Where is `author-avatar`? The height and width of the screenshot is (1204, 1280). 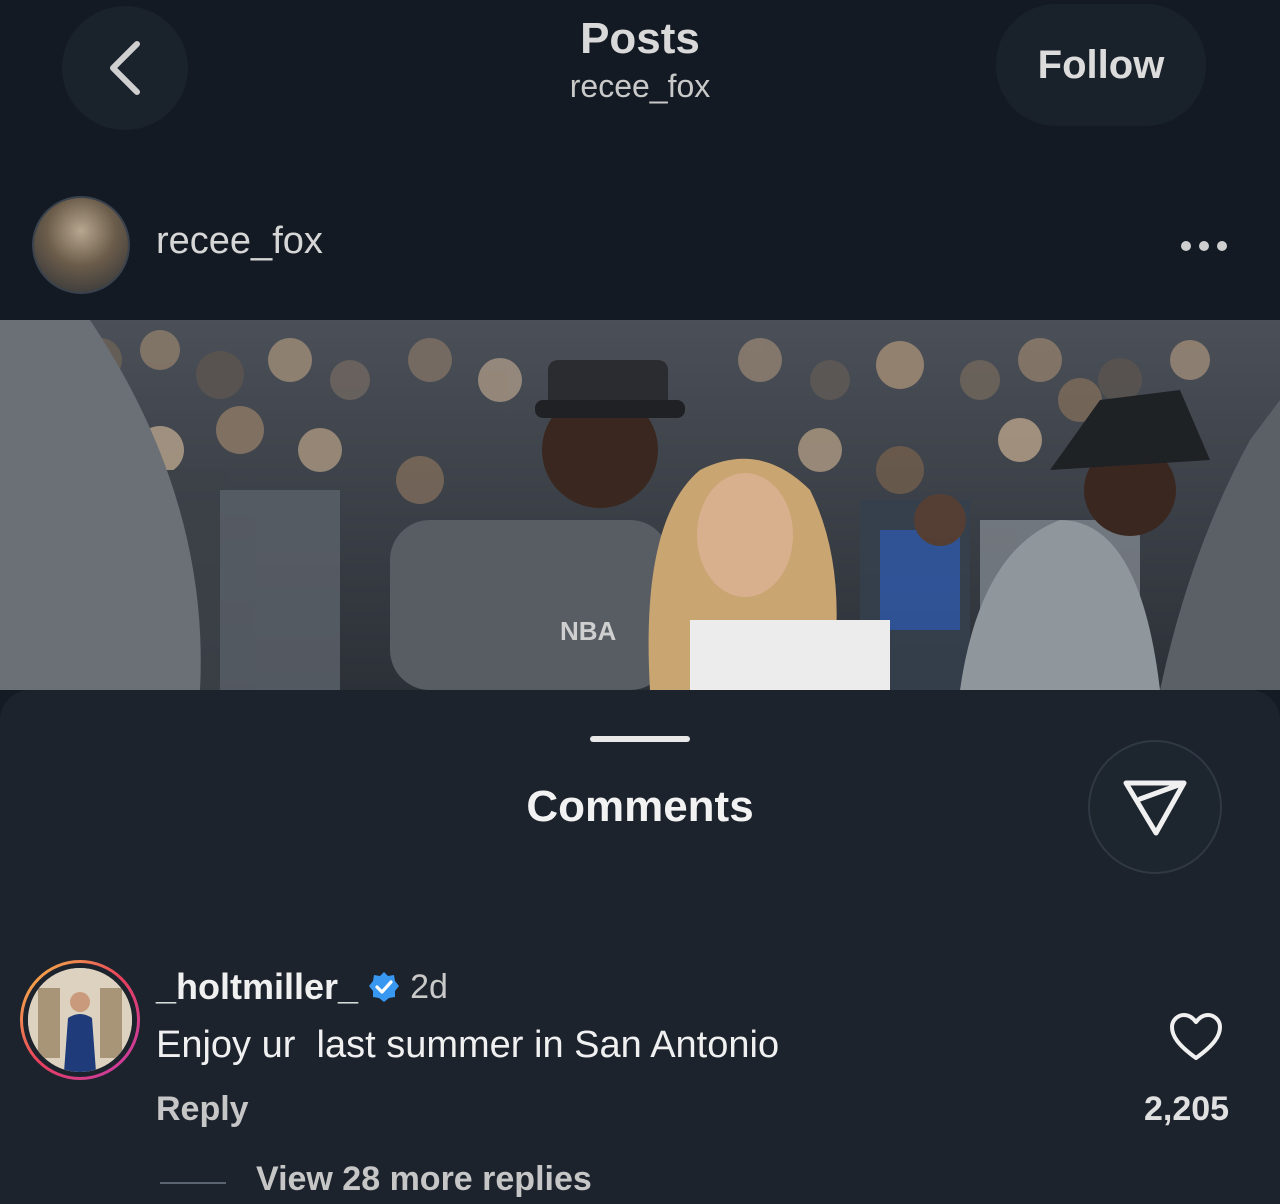
author-avatar is located at coordinates (81, 245).